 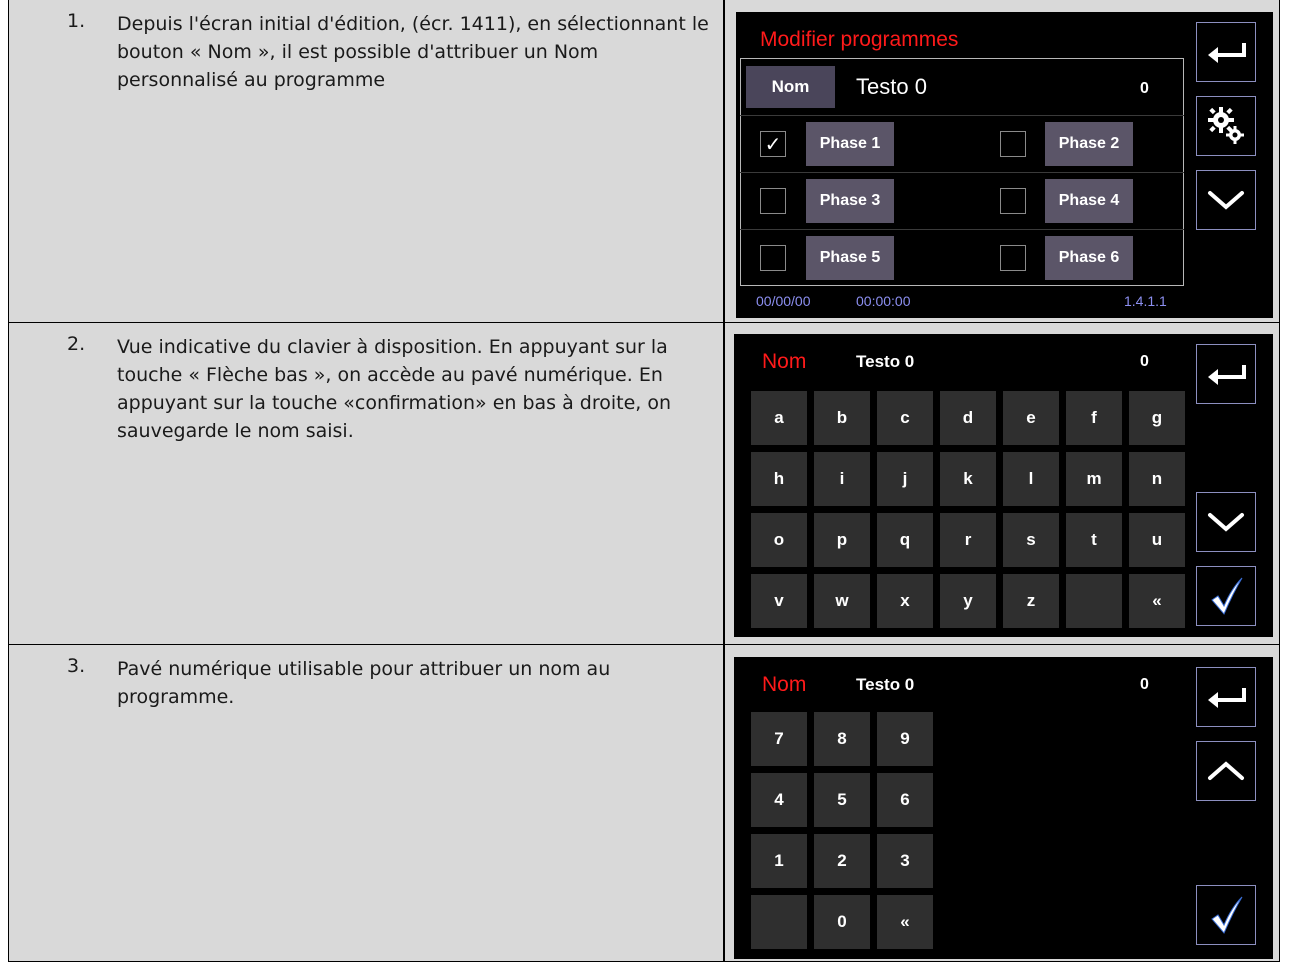 I want to click on keyboard-key: 4, so click(x=779, y=800).